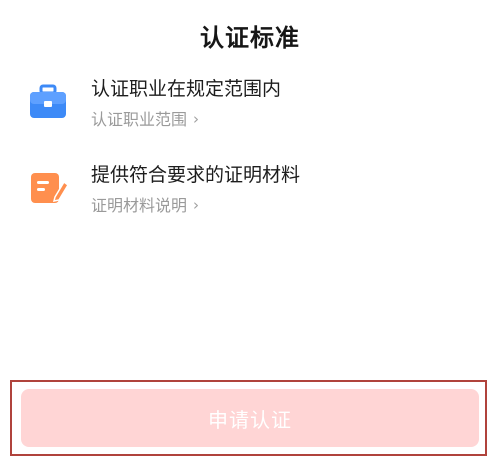 The height and width of the screenshot is (469, 500). What do you see at coordinates (48, 188) in the screenshot?
I see `document-edit-icon` at bounding box center [48, 188].